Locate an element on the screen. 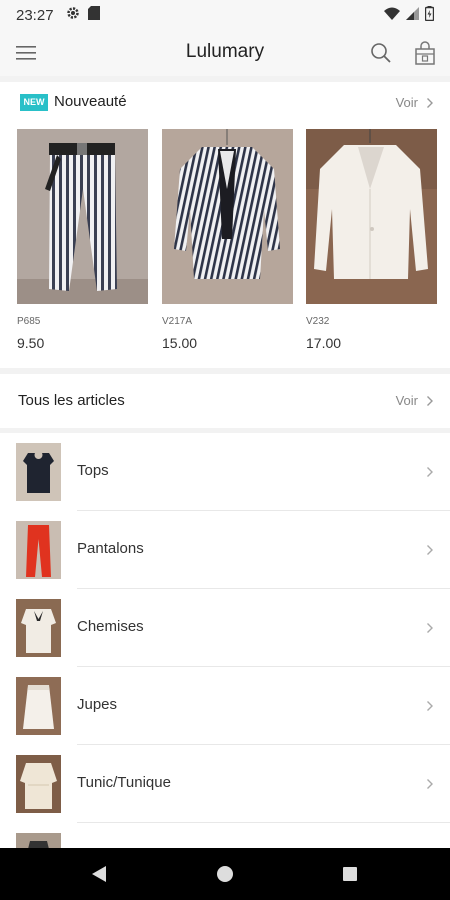  product-price: 15.00 is located at coordinates (180, 343).